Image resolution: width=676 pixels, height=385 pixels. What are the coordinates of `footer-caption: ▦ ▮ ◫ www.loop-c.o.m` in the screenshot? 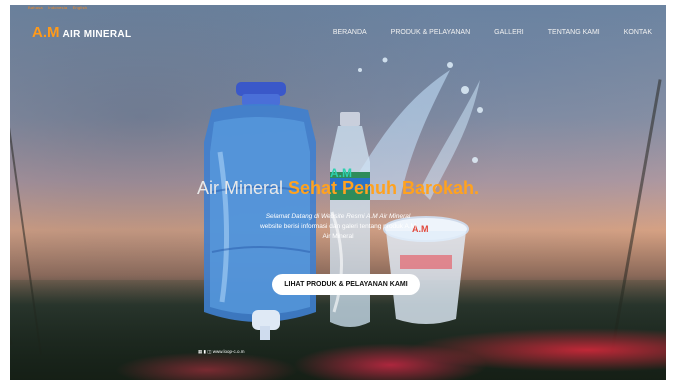 It's located at (221, 352).